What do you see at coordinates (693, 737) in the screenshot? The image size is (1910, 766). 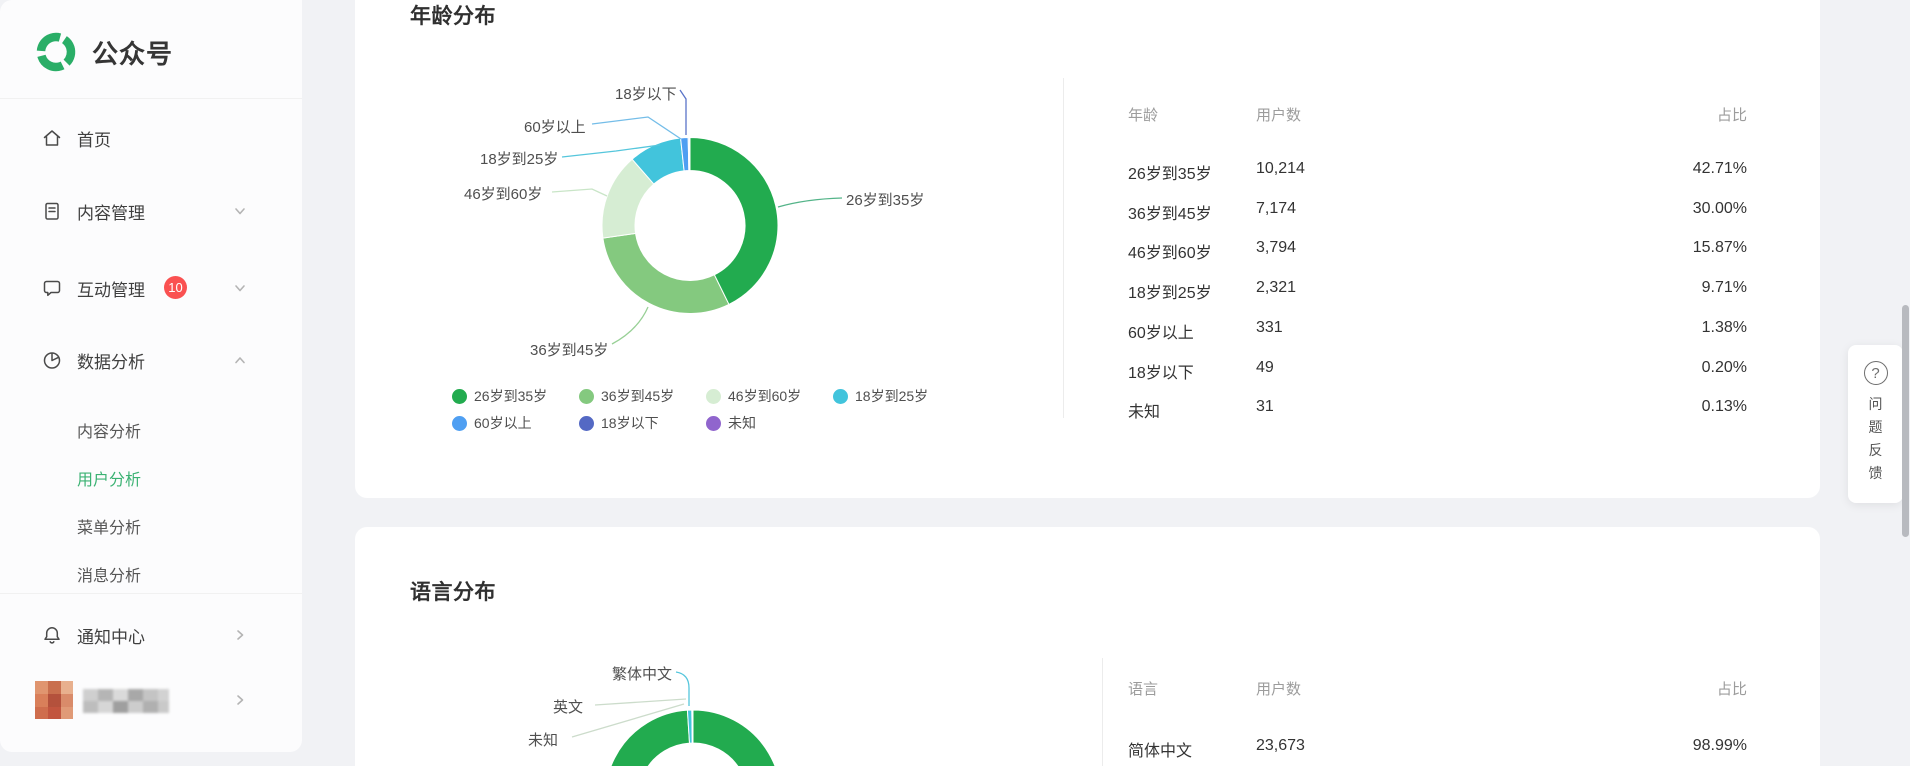 I see `language-donut-segments` at bounding box center [693, 737].